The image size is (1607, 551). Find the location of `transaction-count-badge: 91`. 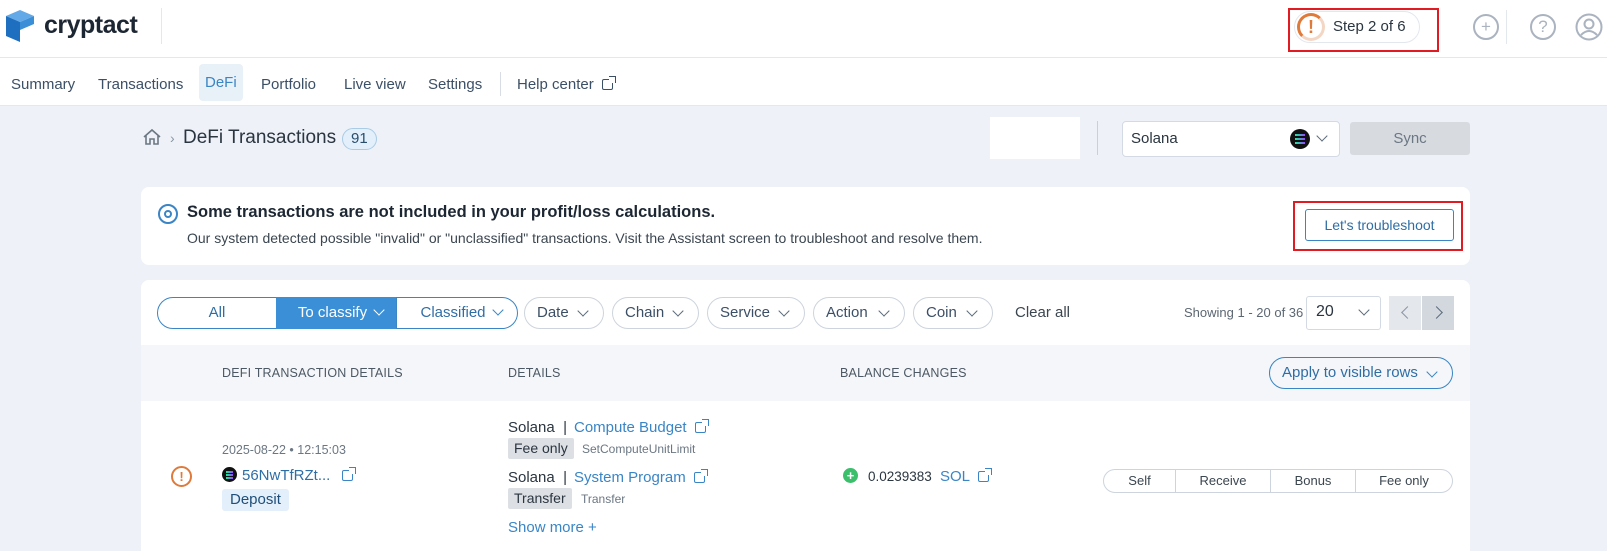

transaction-count-badge: 91 is located at coordinates (359, 139).